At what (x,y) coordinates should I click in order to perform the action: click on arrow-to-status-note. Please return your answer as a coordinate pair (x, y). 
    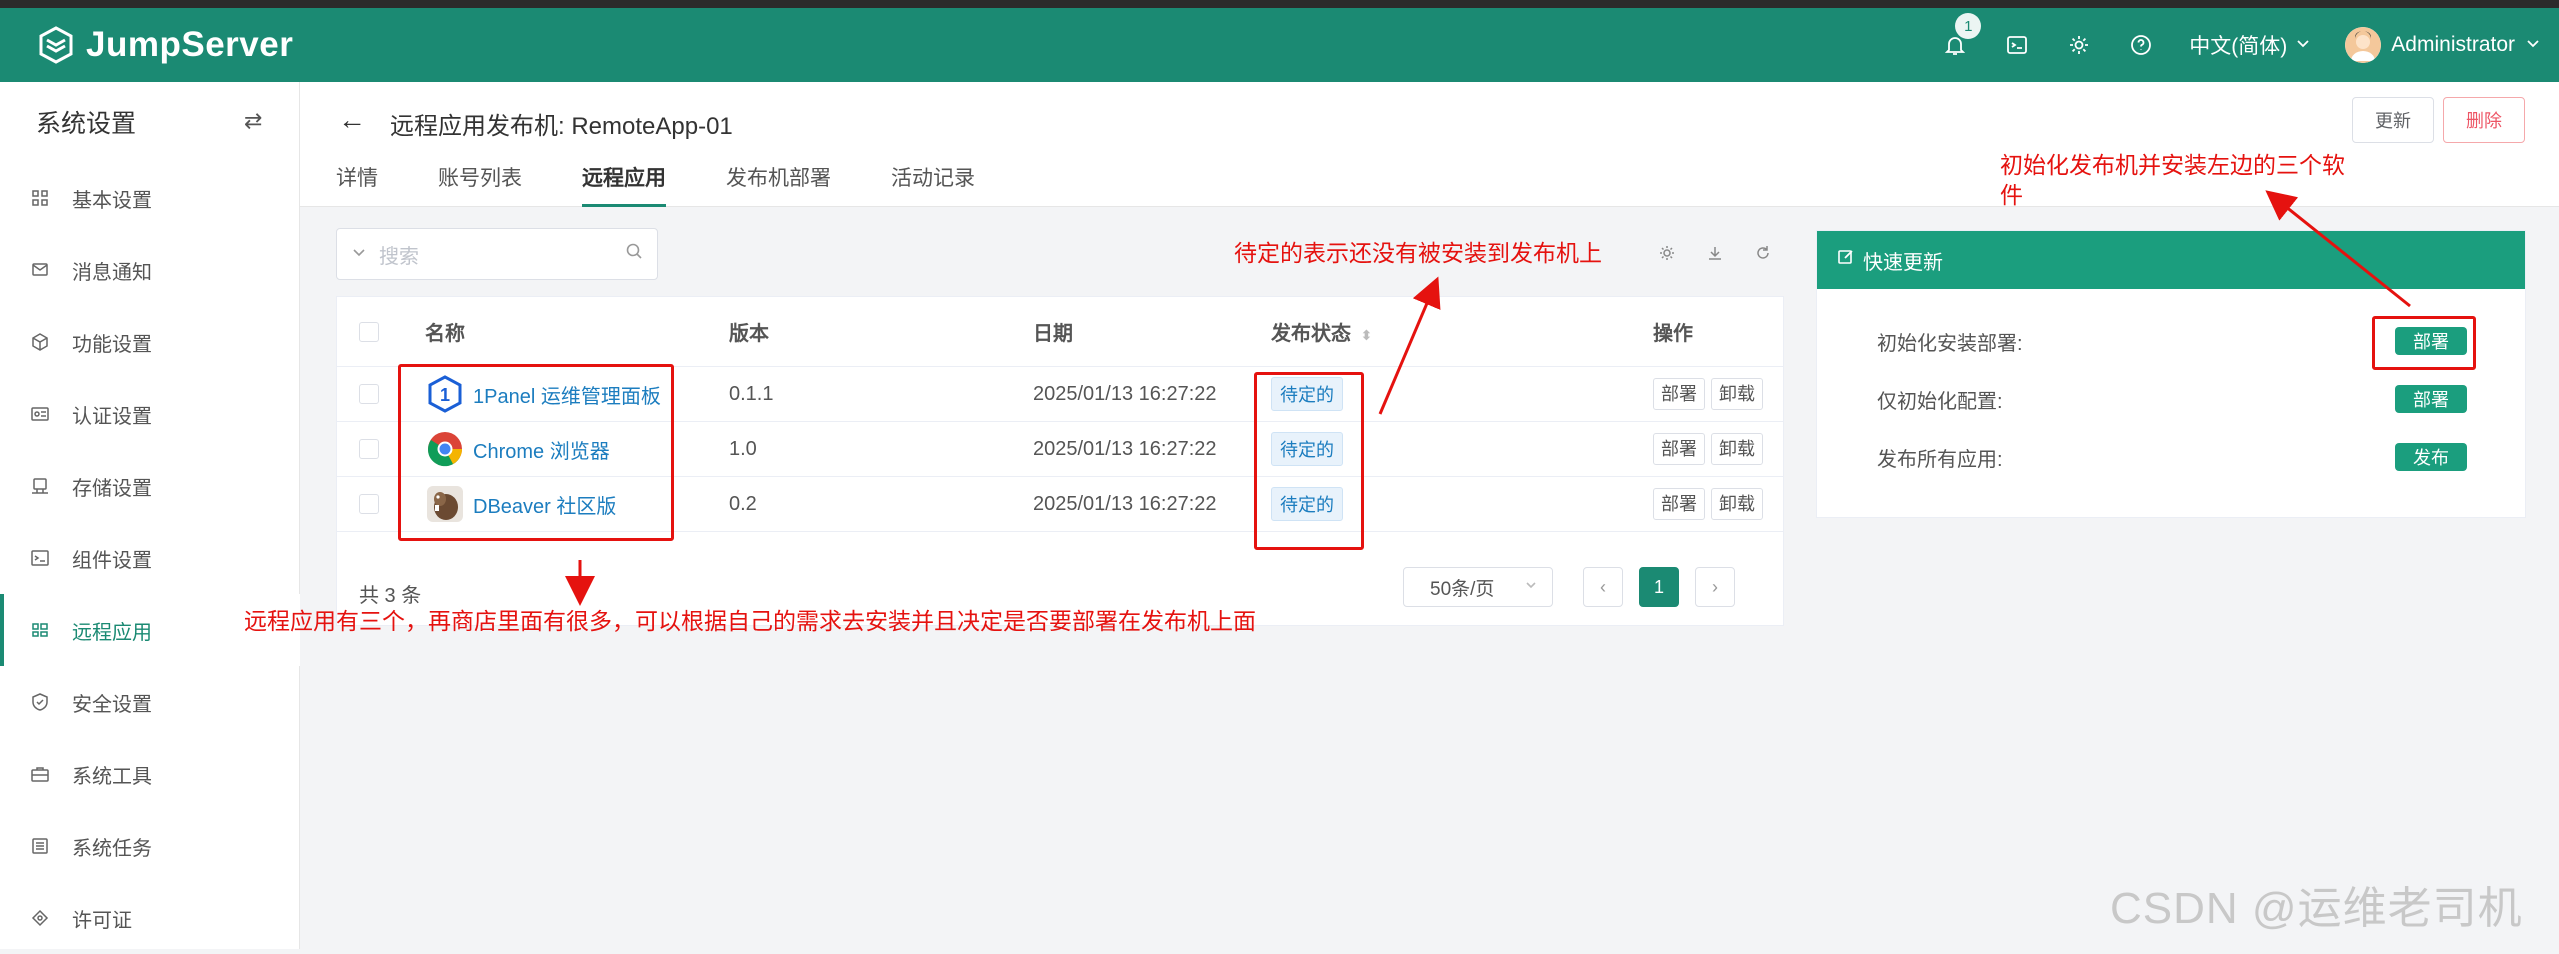
    Looking at the image, I should click on (1409, 345).